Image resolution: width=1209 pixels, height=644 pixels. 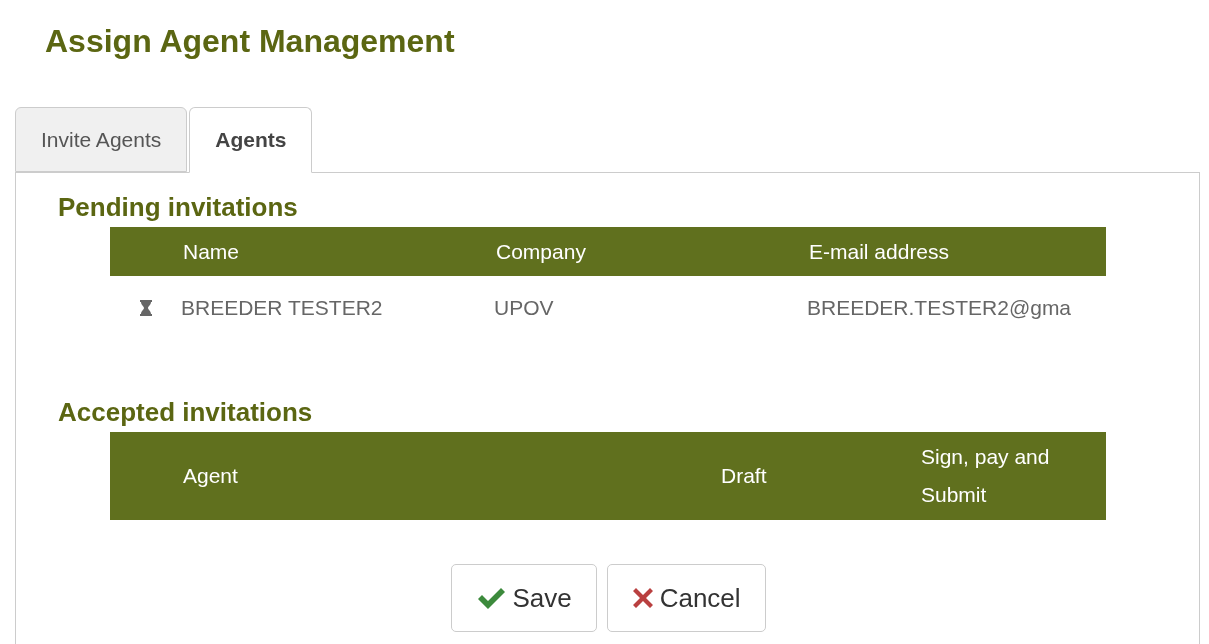 What do you see at coordinates (186, 412) in the screenshot?
I see `section-heading: Accepted invitations` at bounding box center [186, 412].